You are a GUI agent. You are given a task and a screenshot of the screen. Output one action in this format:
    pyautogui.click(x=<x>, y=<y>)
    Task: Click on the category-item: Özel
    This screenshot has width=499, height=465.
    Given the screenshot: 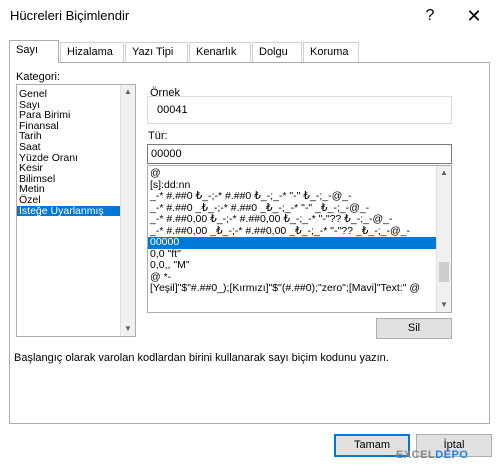 What is the action you would take?
    pyautogui.click(x=76, y=200)
    